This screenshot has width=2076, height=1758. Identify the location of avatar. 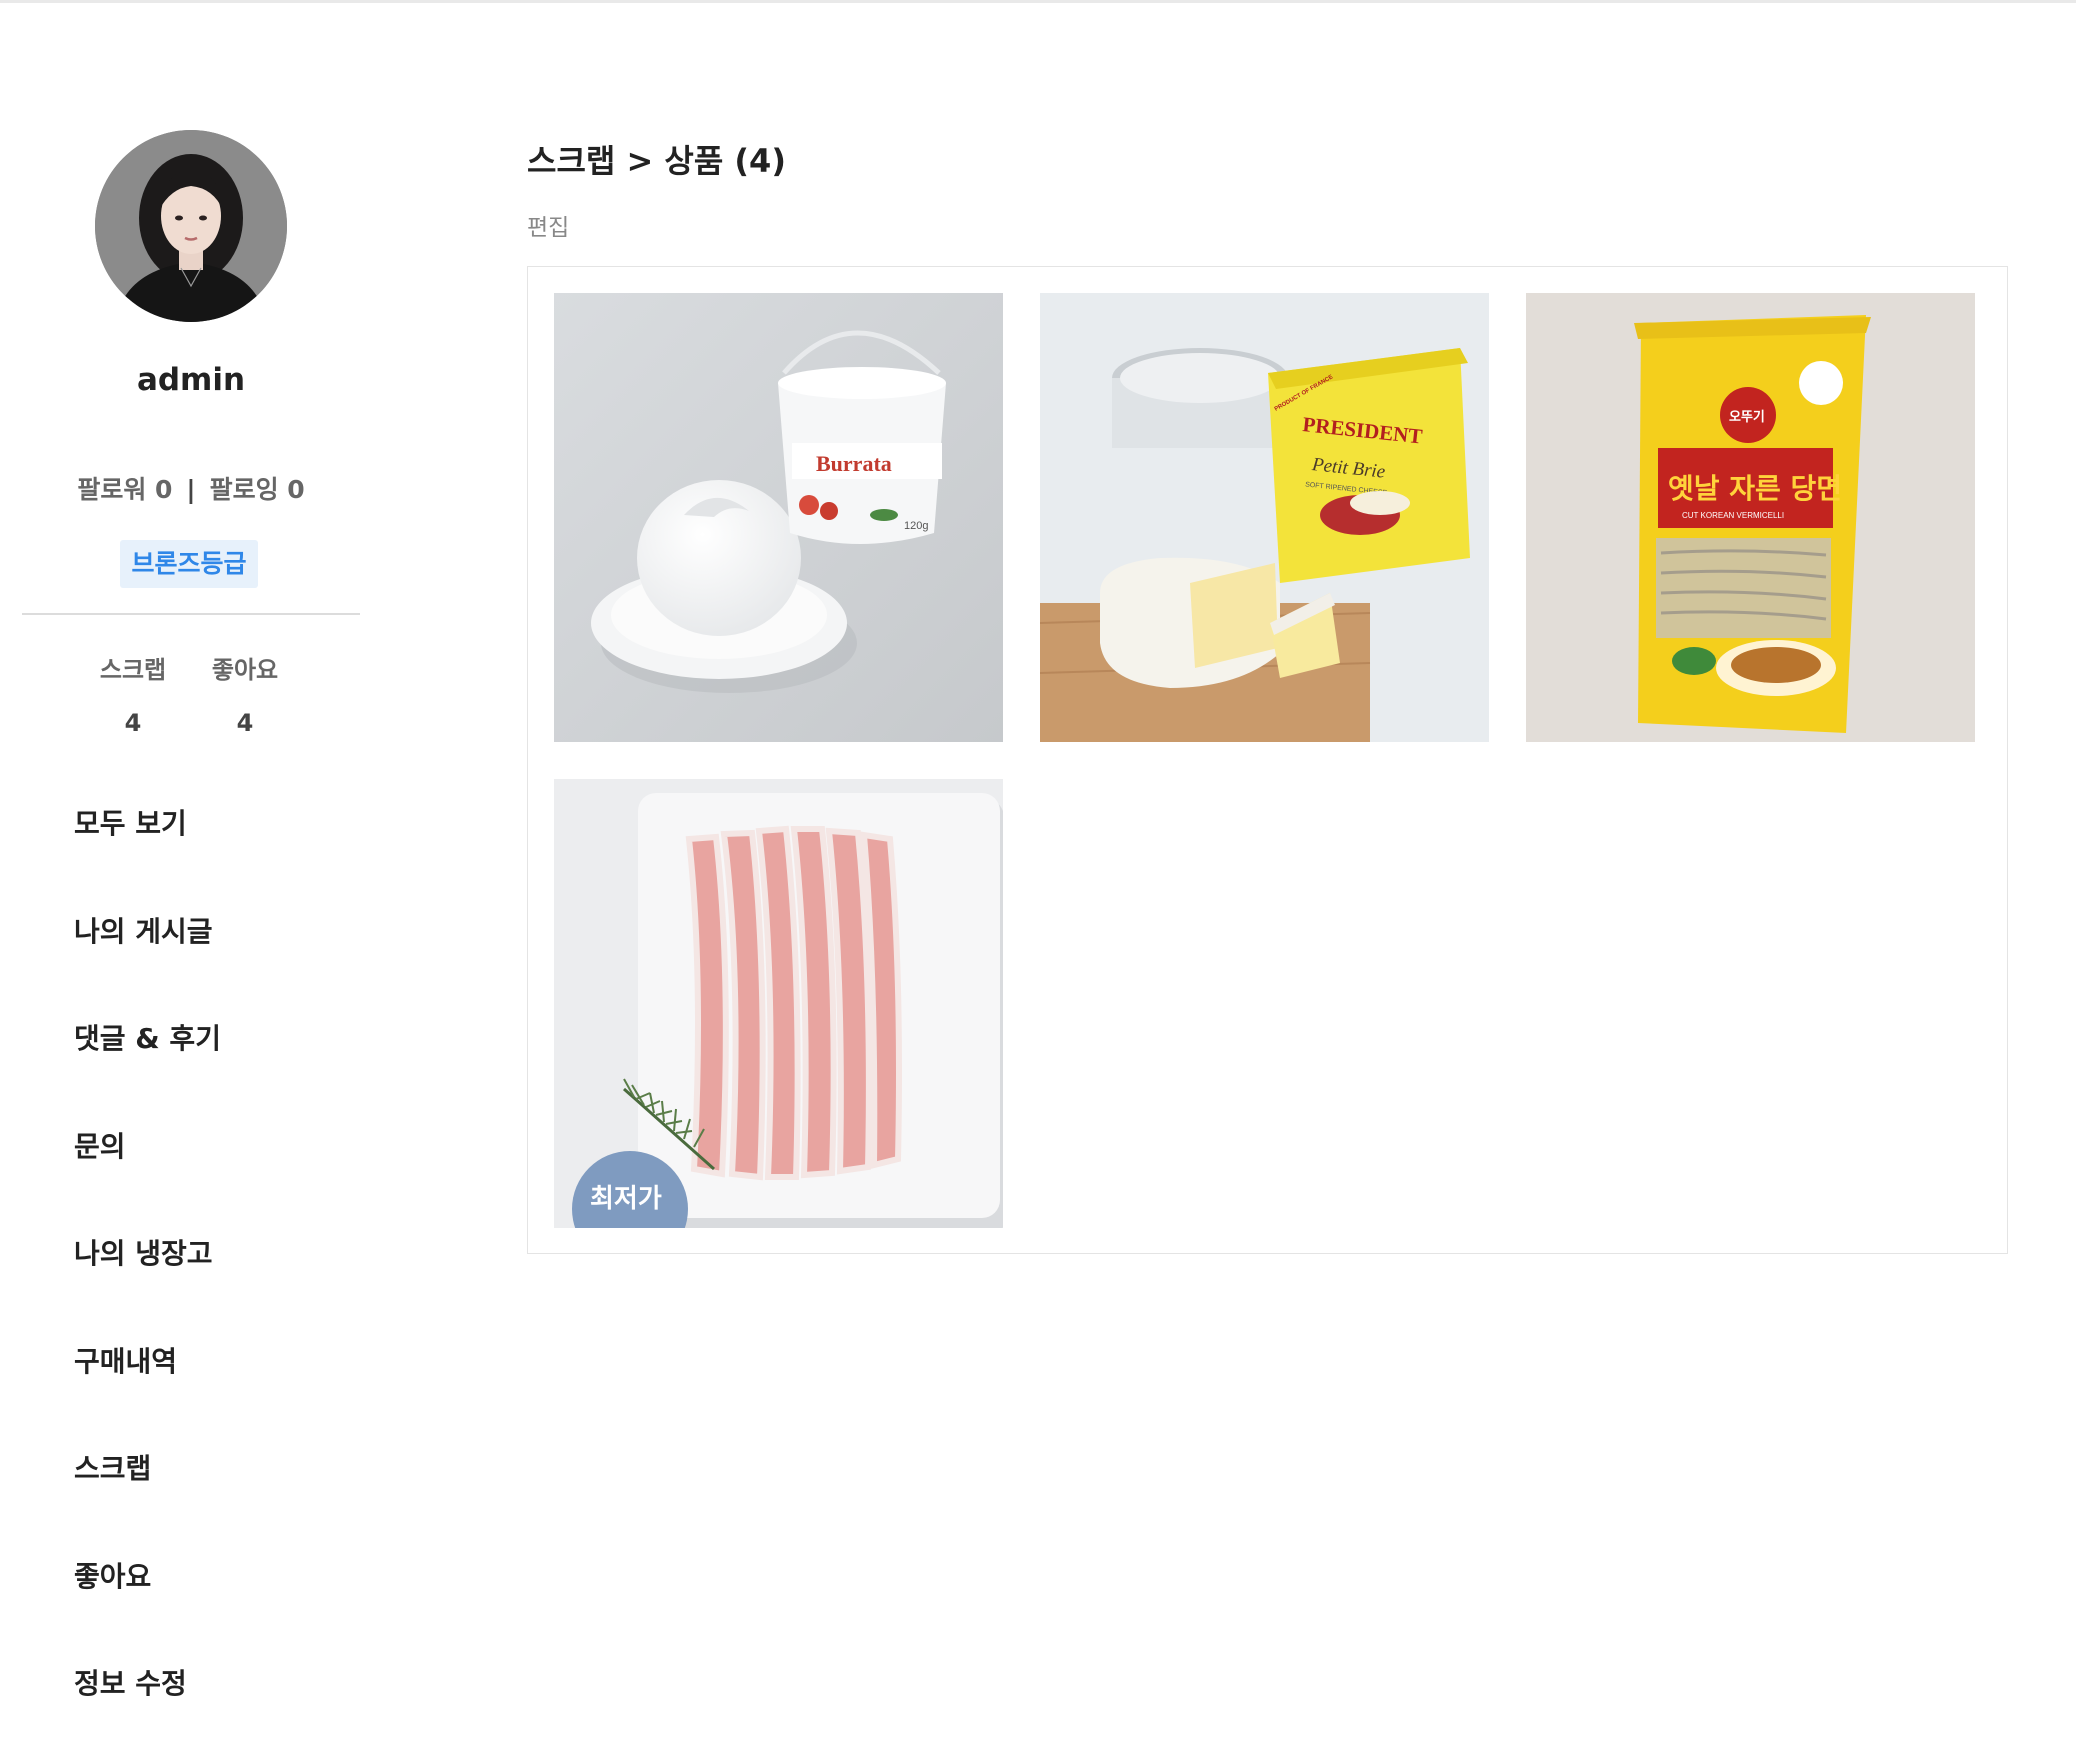
(191, 226).